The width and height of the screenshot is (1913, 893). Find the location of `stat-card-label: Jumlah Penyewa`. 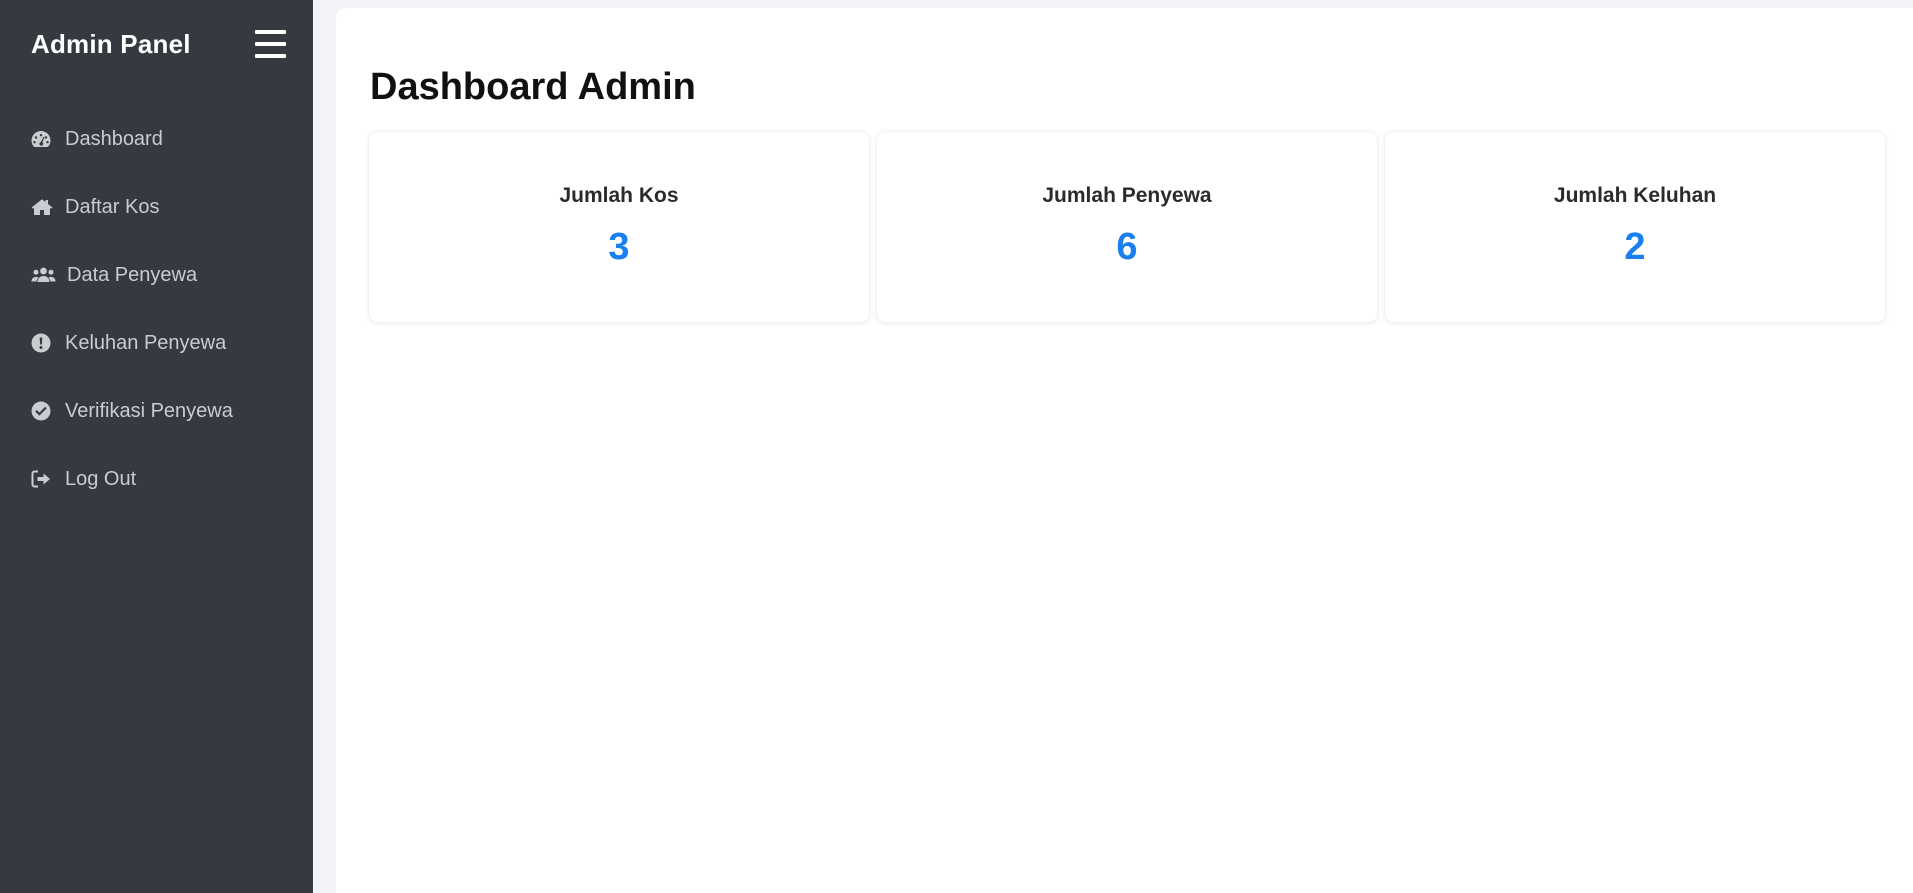

stat-card-label: Jumlah Penyewa is located at coordinates (1127, 195).